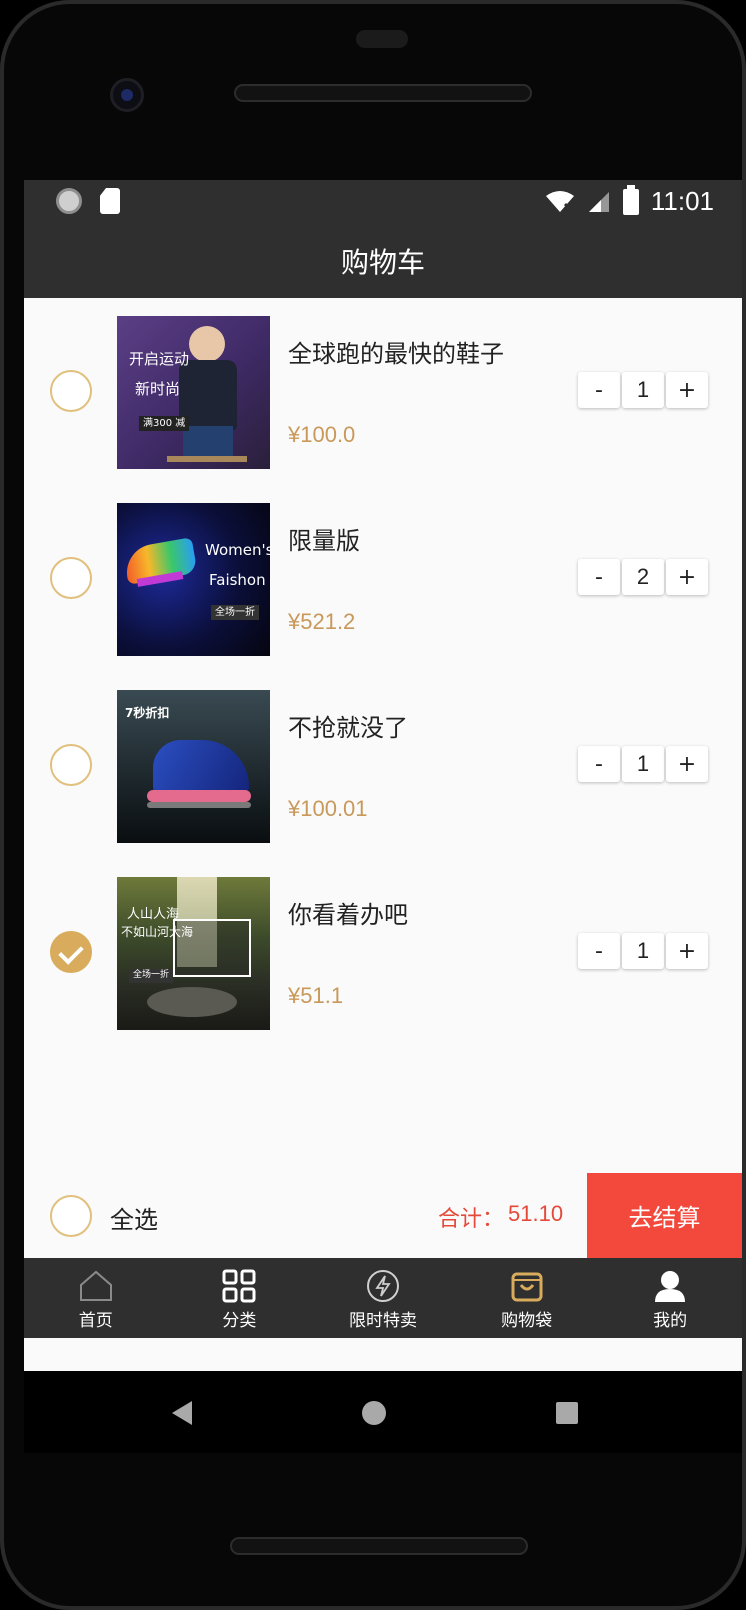  Describe the element at coordinates (382, 1286) in the screenshot. I see `flash-icon` at that location.